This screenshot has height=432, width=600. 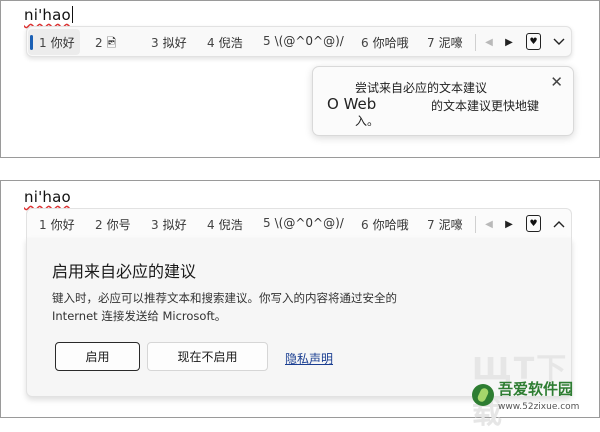 I want to click on tooltip-line-2: 的文本建议更快地键, so click(x=485, y=106).